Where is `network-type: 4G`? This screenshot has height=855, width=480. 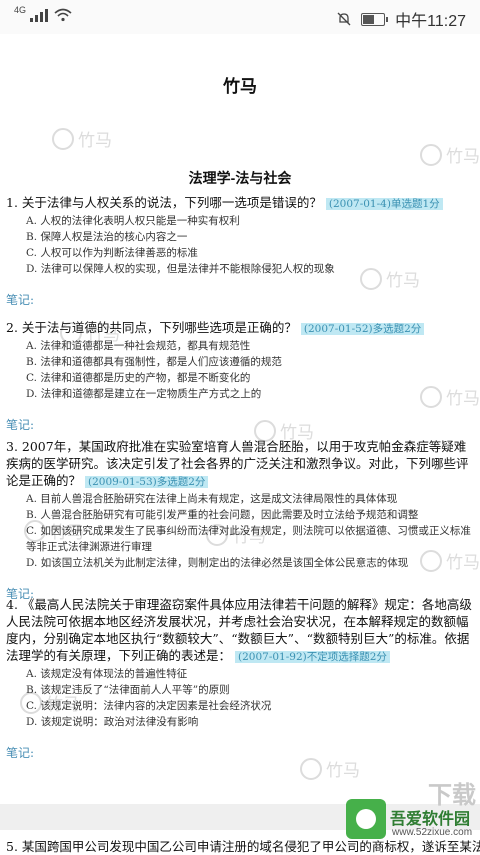
network-type: 4G is located at coordinates (20, 10).